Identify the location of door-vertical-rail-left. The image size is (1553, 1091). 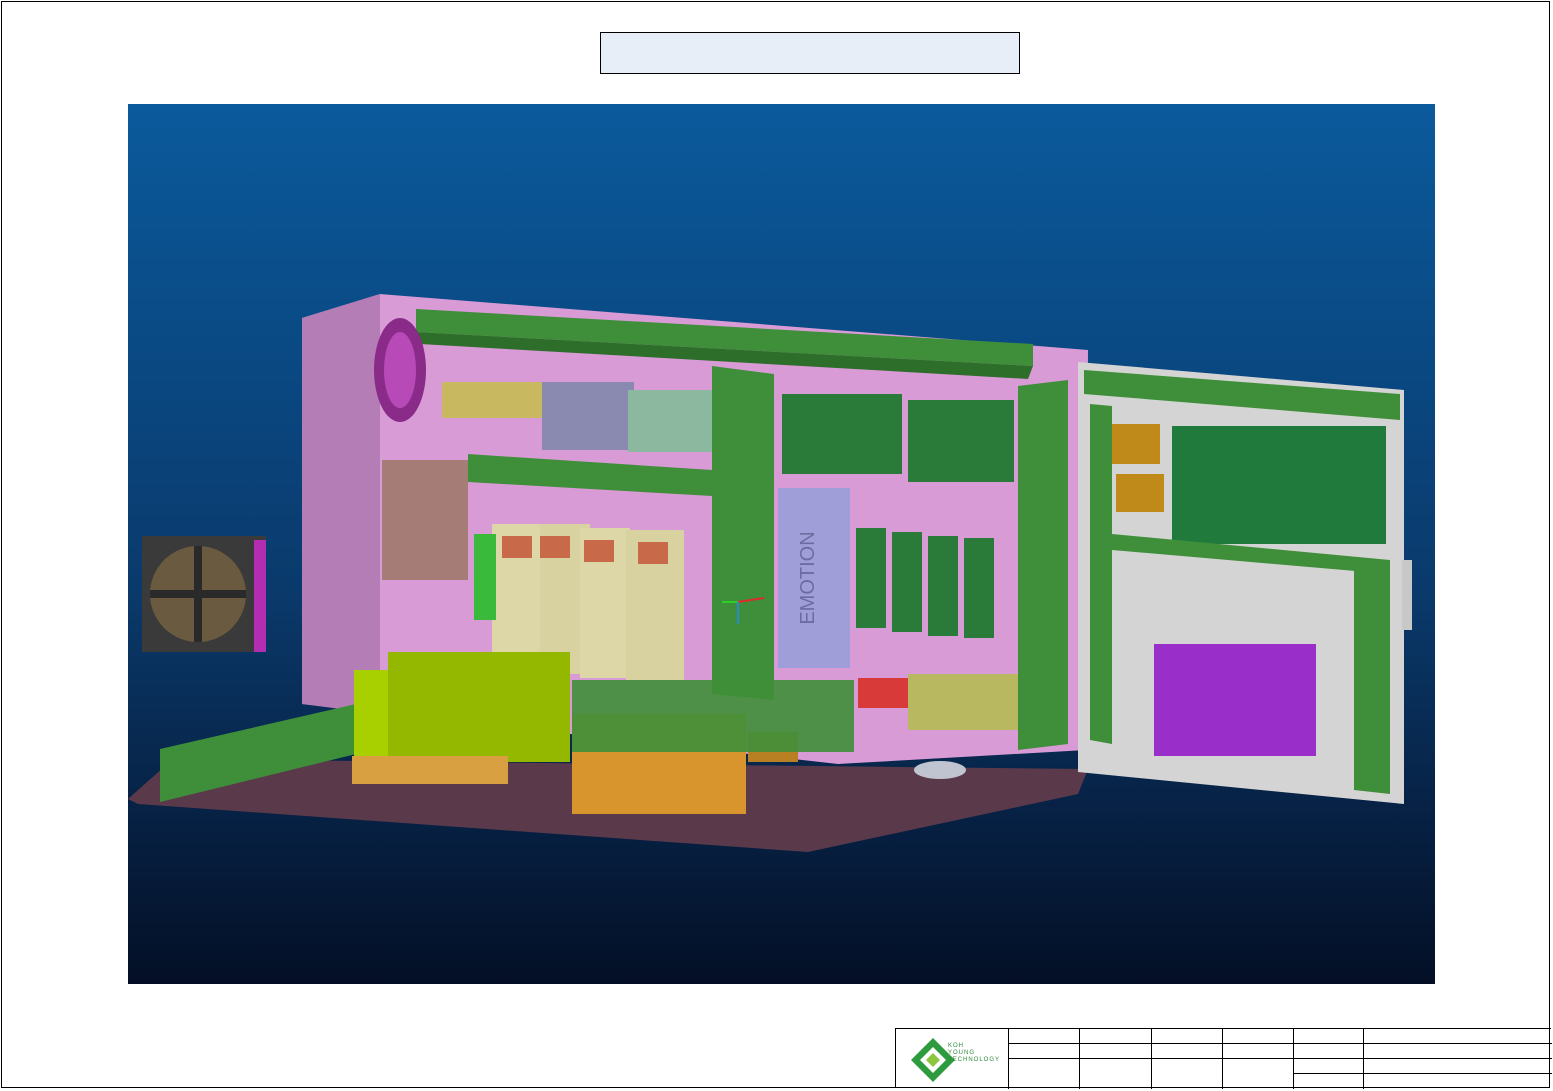
(1101, 574).